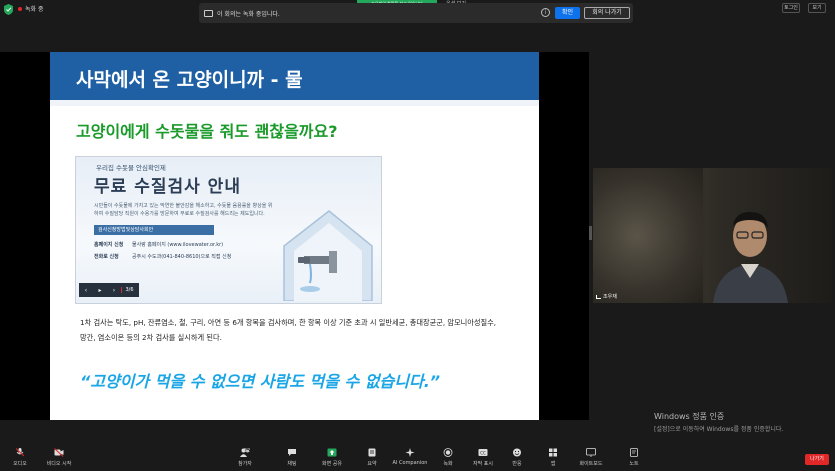 This screenshot has height=471, width=835. What do you see at coordinates (129, 290) in the screenshot?
I see `page-indicator: 3/6` at bounding box center [129, 290].